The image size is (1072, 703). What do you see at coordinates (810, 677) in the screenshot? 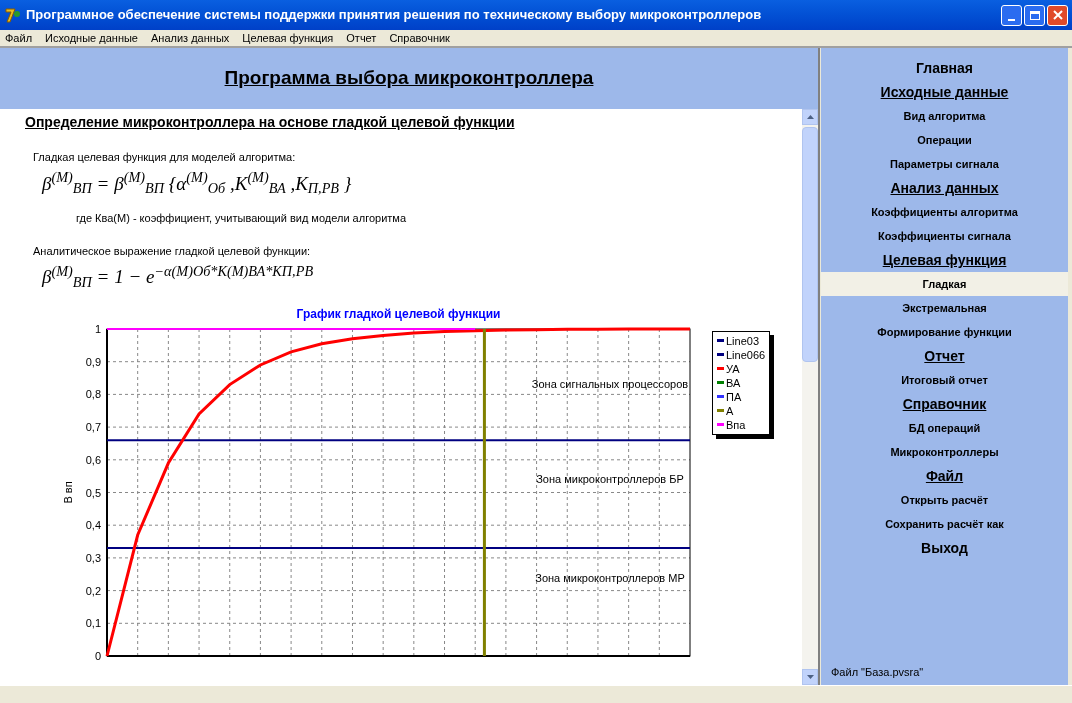
I see `down-arrow-icon` at bounding box center [810, 677].